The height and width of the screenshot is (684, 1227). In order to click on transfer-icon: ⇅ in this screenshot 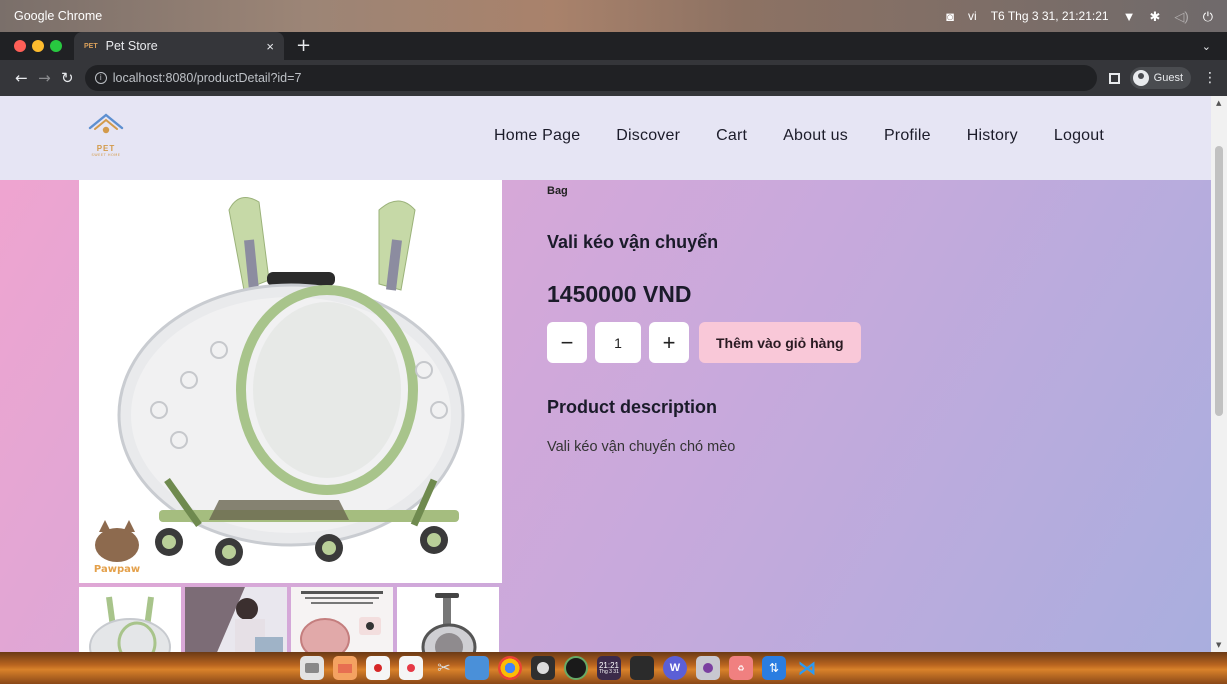, I will do `click(774, 668)`.